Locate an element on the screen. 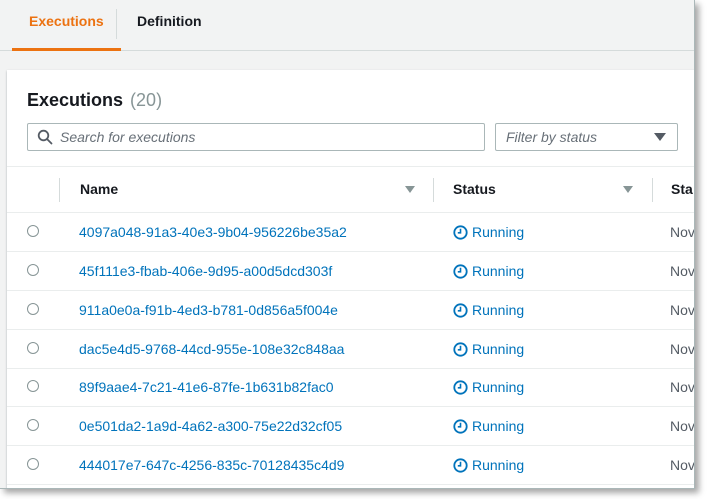 This screenshot has height=499, width=709. execution-name-link: 4097a048-91a3-40e3-9b04-956226be35a2 is located at coordinates (213, 232).